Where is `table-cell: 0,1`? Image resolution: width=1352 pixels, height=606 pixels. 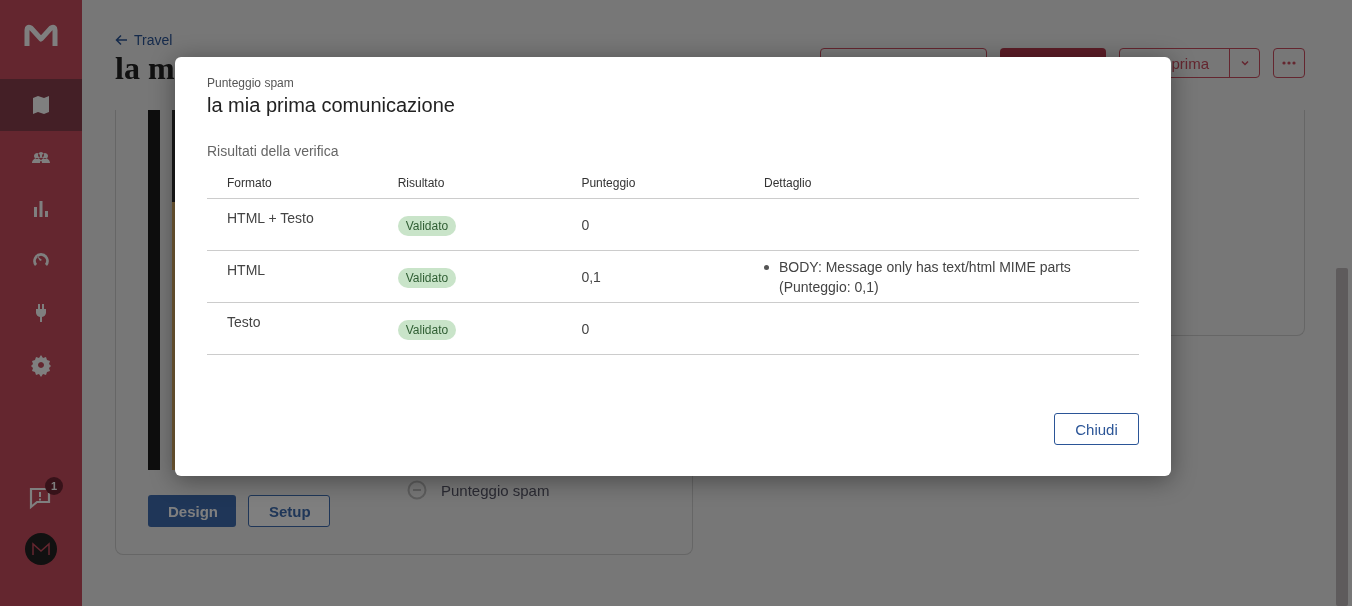
table-cell: 0,1 is located at coordinates (652, 276).